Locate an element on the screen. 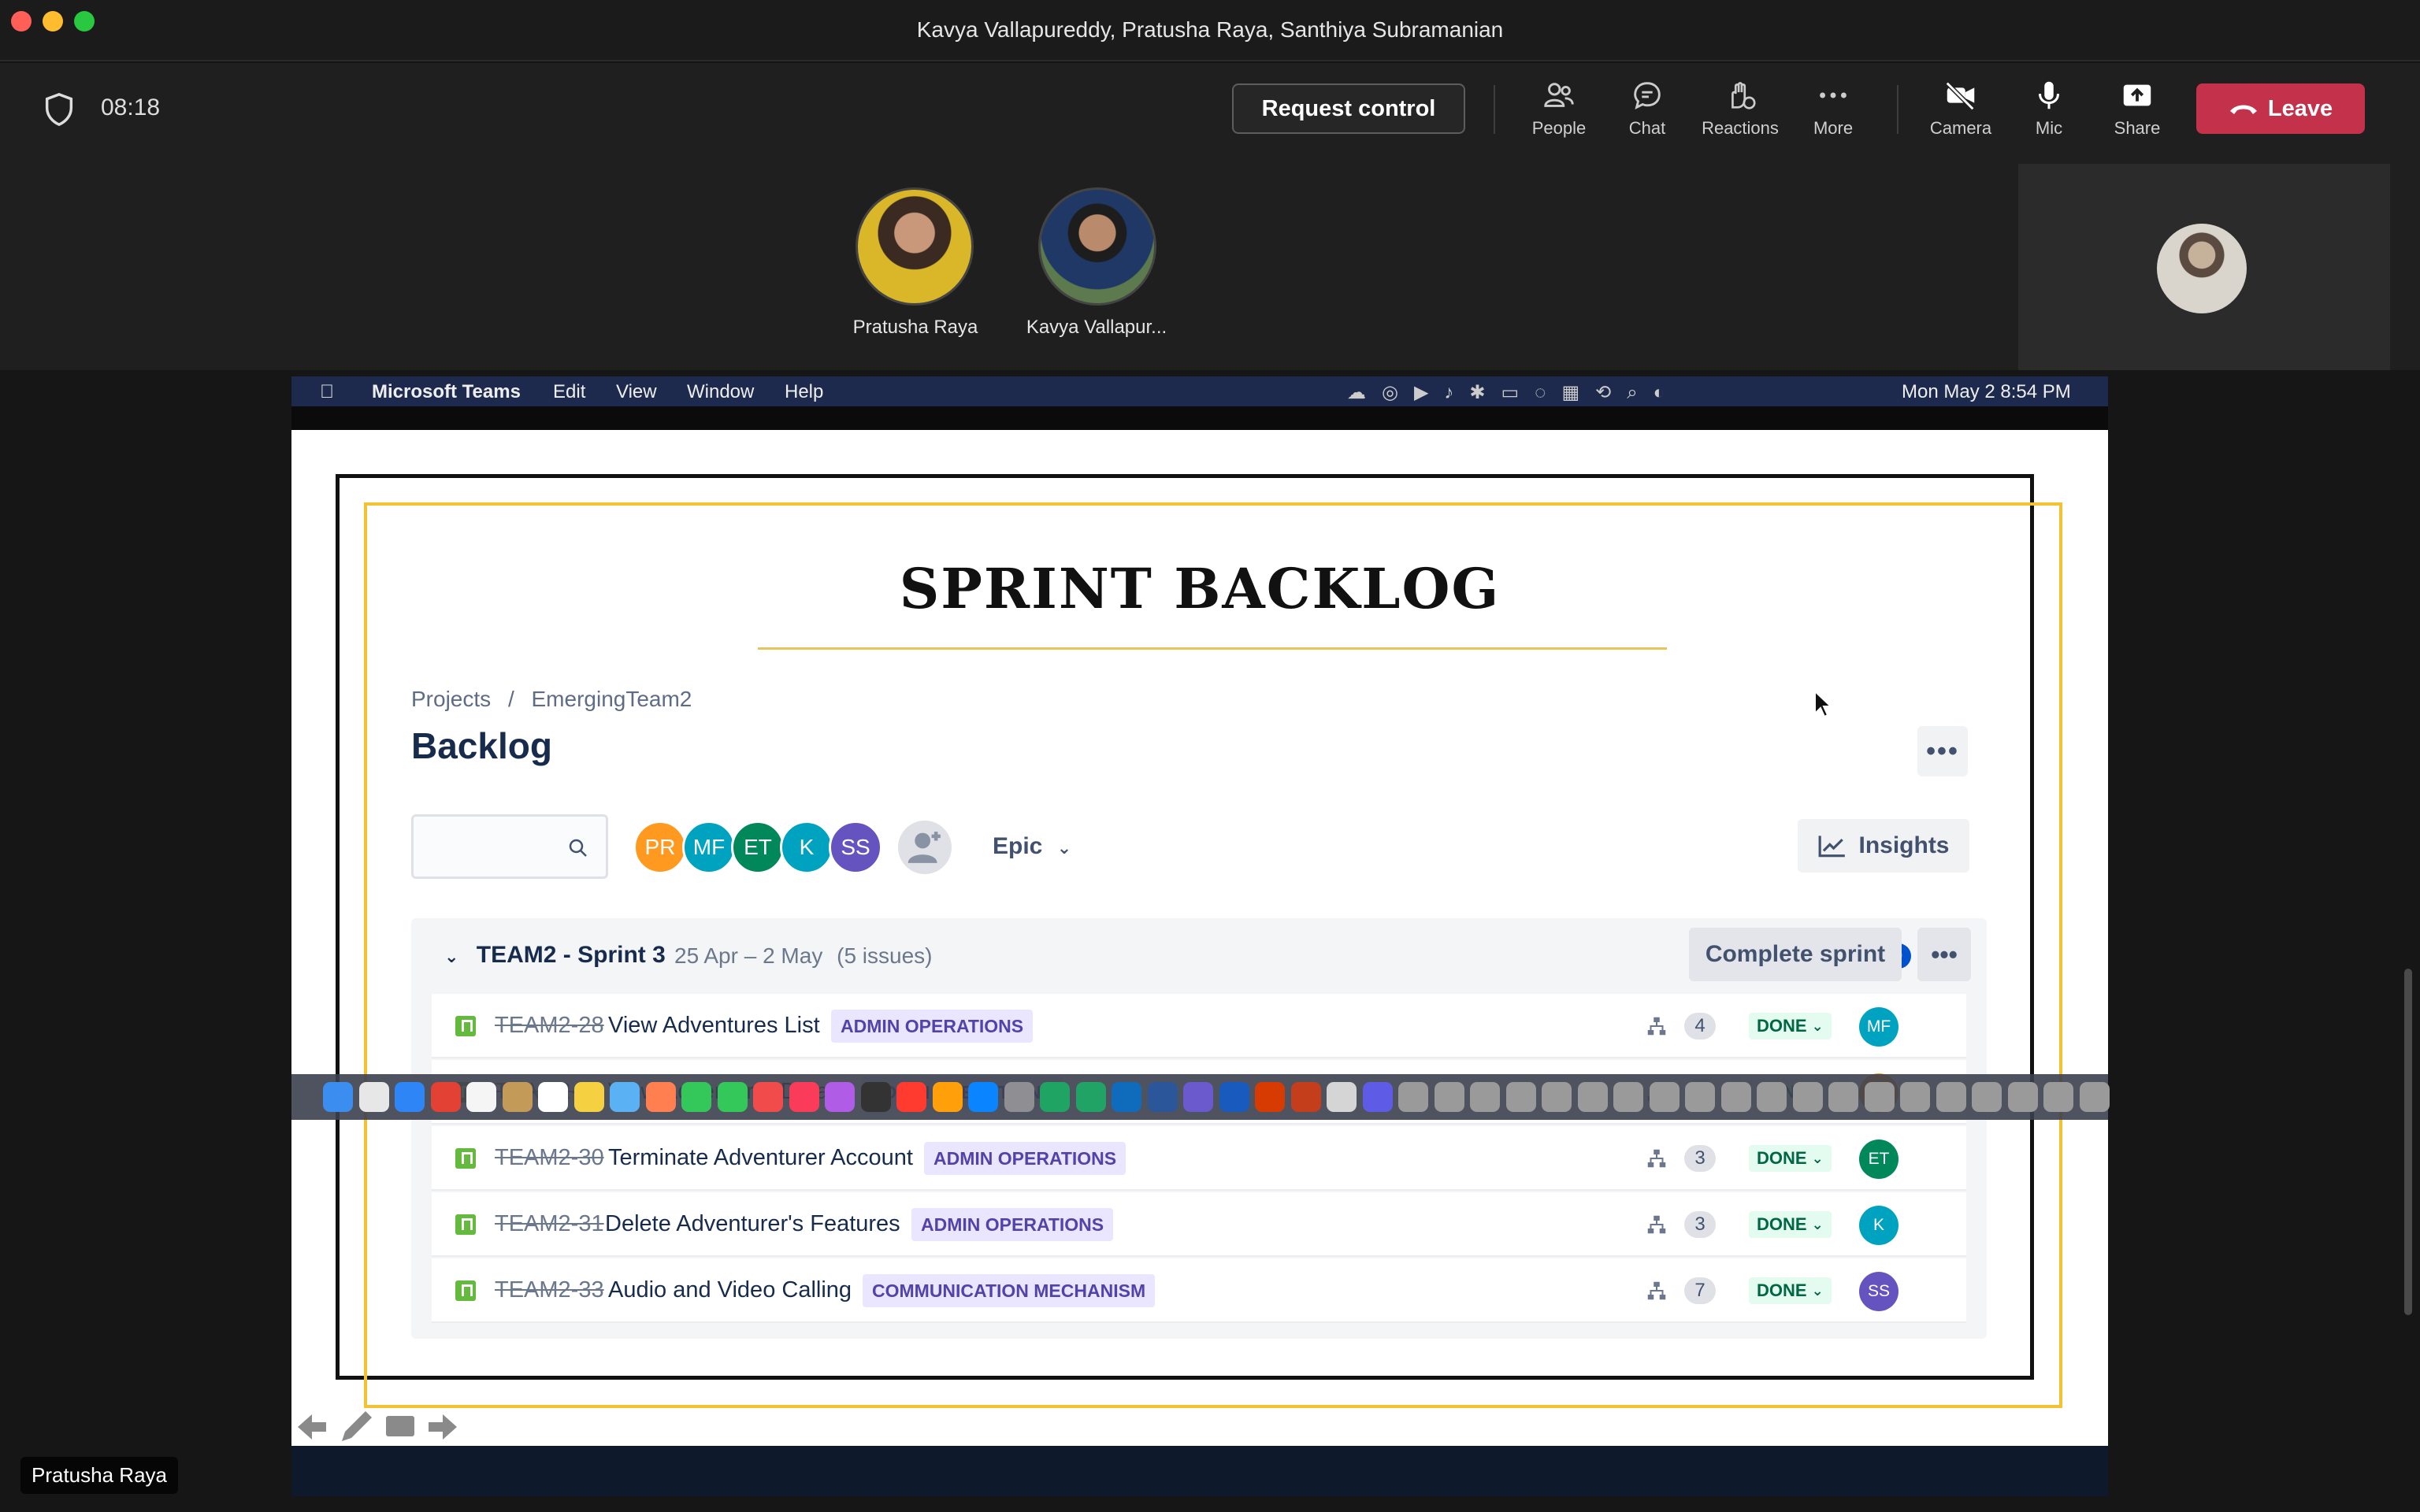 Image resolution: width=2420 pixels, height=1512 pixels. issue-summary: View Adventures List is located at coordinates (714, 1026).